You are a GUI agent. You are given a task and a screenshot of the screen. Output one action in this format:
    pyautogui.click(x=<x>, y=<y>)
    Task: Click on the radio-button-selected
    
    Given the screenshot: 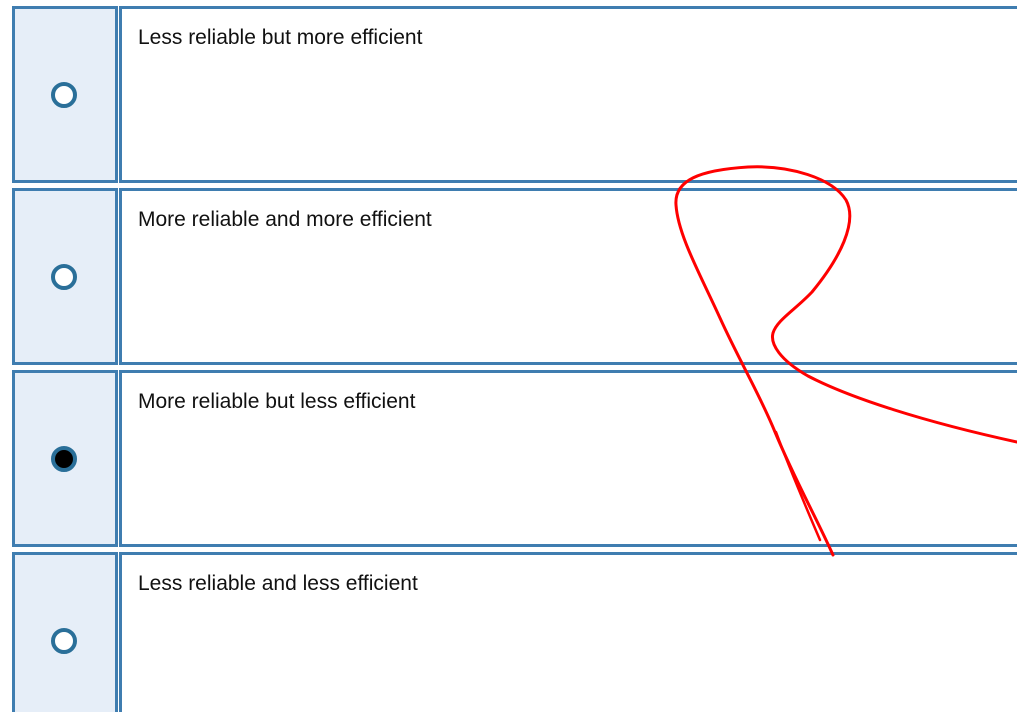 What is the action you would take?
    pyautogui.click(x=64, y=459)
    